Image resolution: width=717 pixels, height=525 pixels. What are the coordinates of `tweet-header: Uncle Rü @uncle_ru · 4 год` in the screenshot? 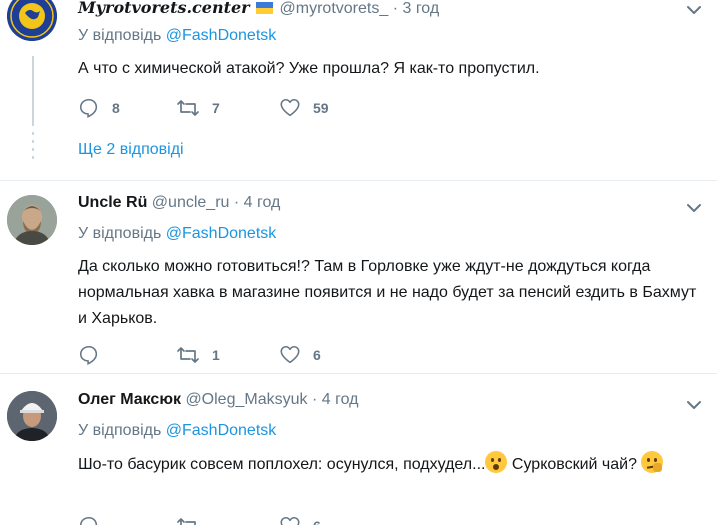 It's located at (179, 203).